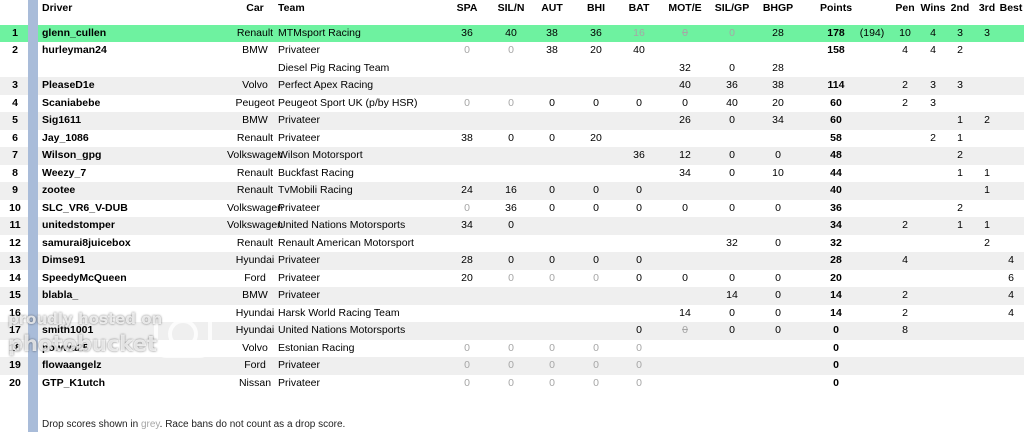 This screenshot has width=1024, height=432. What do you see at coordinates (778, 120) in the screenshot?
I see `cell-bhgp: 34` at bounding box center [778, 120].